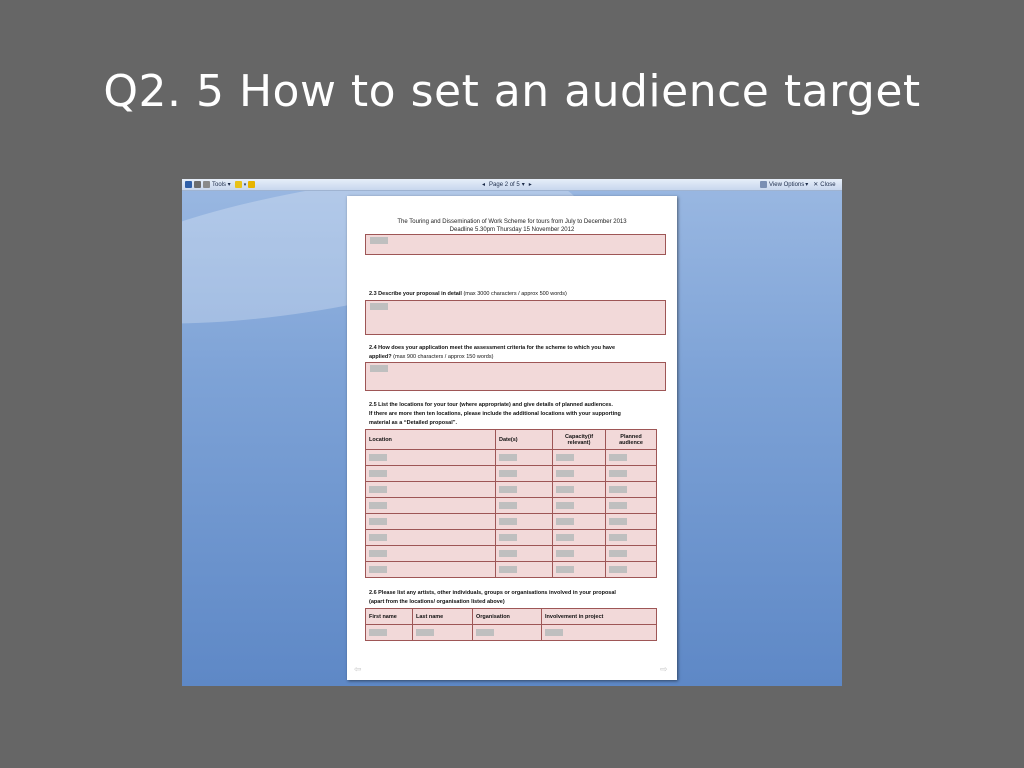 Image resolution: width=1024 pixels, height=768 pixels. Describe the element at coordinates (358, 669) in the screenshot. I see `prev-screen-icon: ⇦` at that location.